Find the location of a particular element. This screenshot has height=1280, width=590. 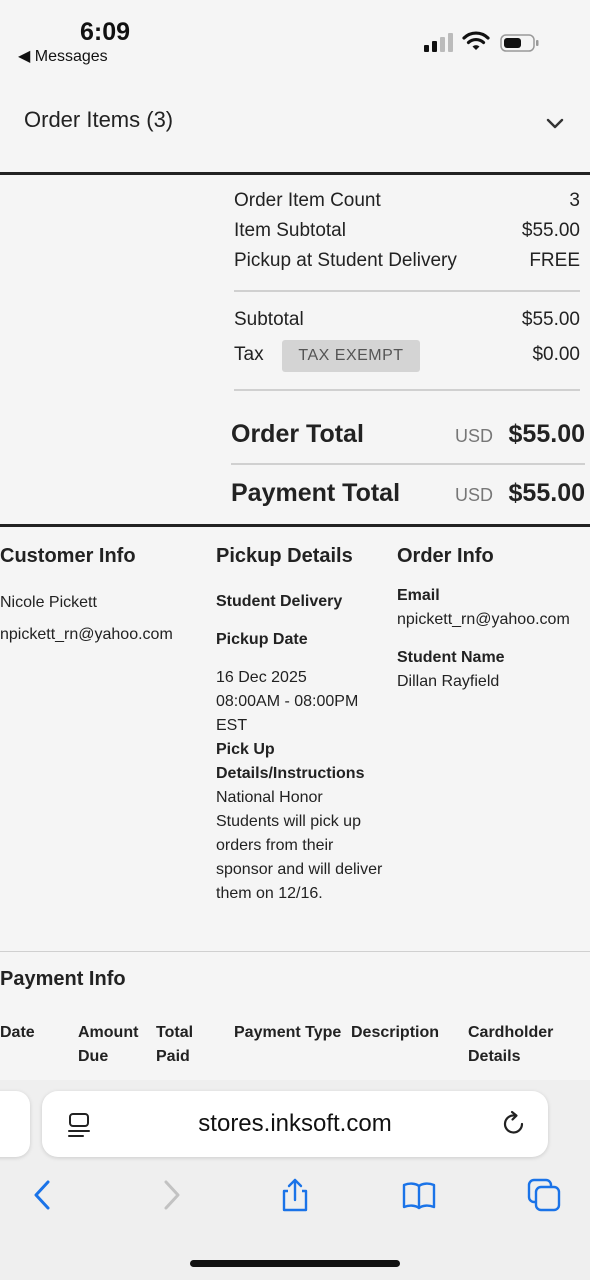

wifi-icon is located at coordinates (476, 40).